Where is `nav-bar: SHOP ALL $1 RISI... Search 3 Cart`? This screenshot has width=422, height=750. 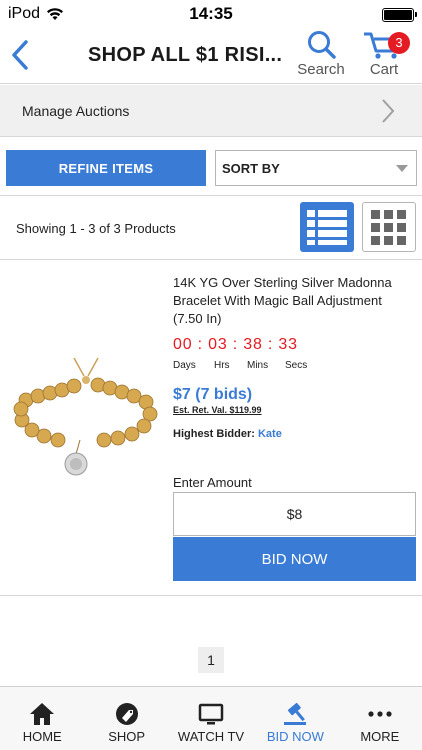 nav-bar: SHOP ALL $1 RISI... Search 3 Cart is located at coordinates (211, 56).